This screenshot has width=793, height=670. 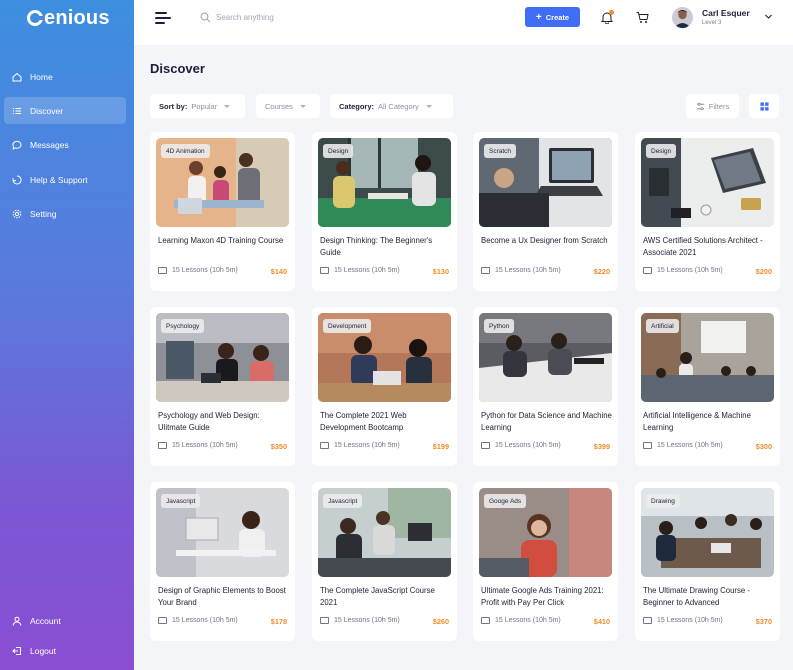 I want to click on chevron-down-icon, so click(x=768, y=16).